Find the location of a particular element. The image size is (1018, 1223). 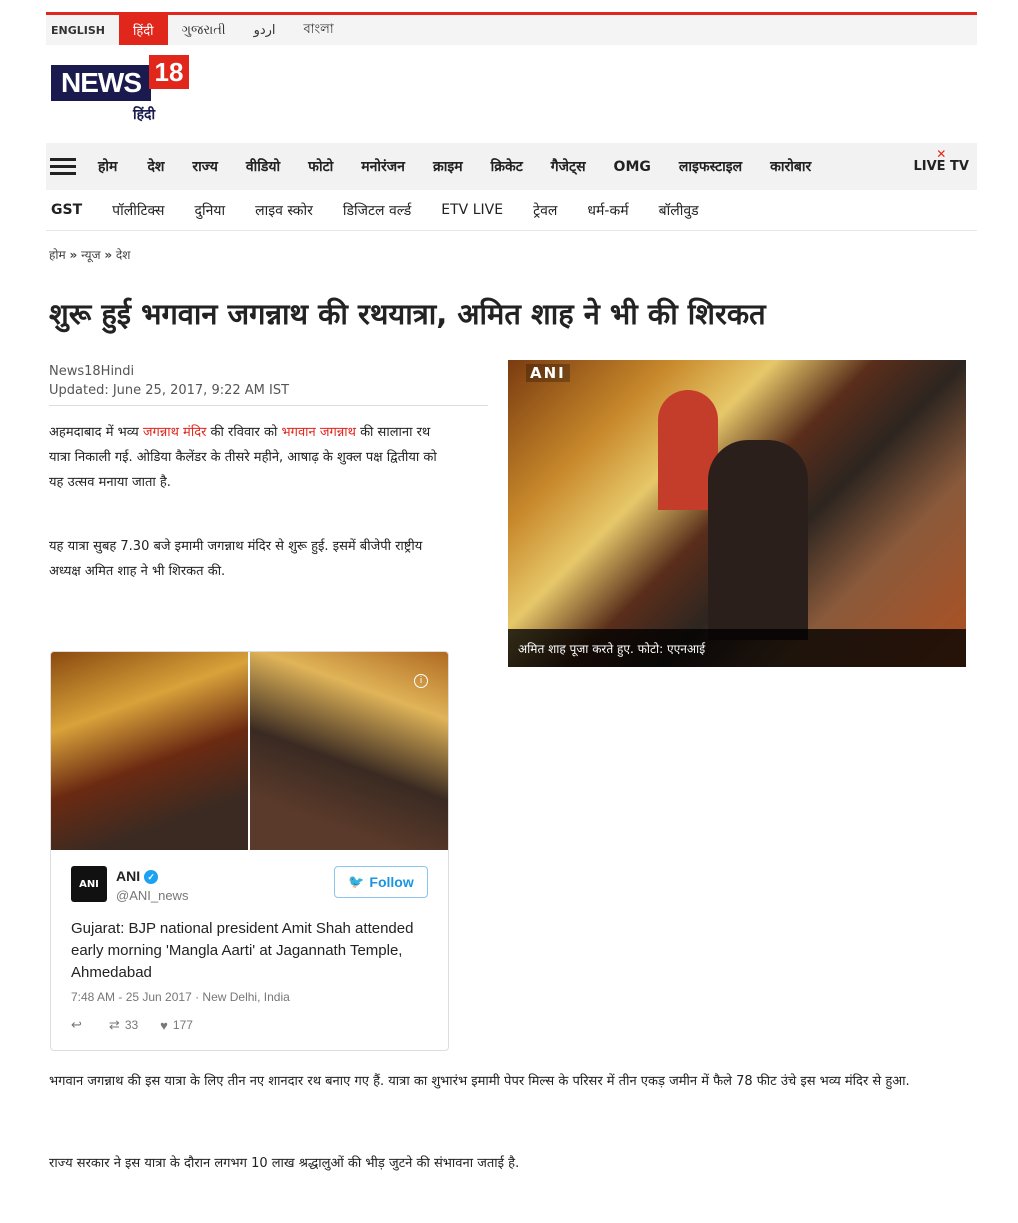

nav-home: होम is located at coordinates (107, 166).